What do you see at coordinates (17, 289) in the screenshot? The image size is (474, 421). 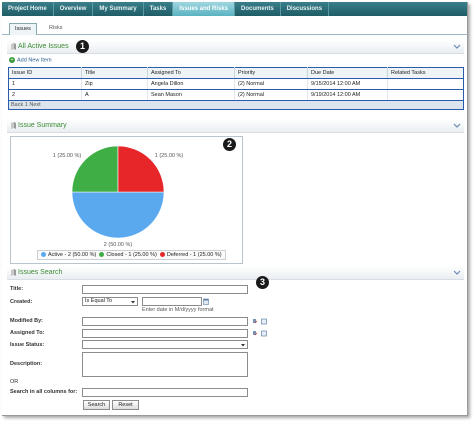 I see `title-label: Title:` at bounding box center [17, 289].